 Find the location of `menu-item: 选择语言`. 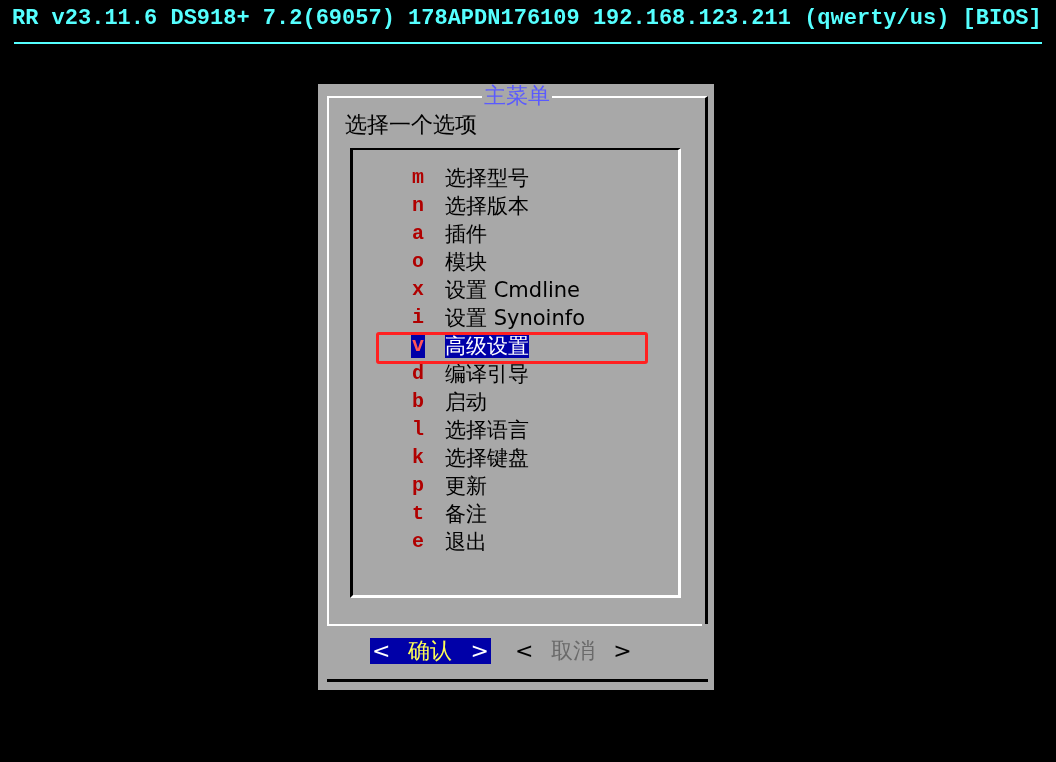

menu-item: 选择语言 is located at coordinates (487, 430).